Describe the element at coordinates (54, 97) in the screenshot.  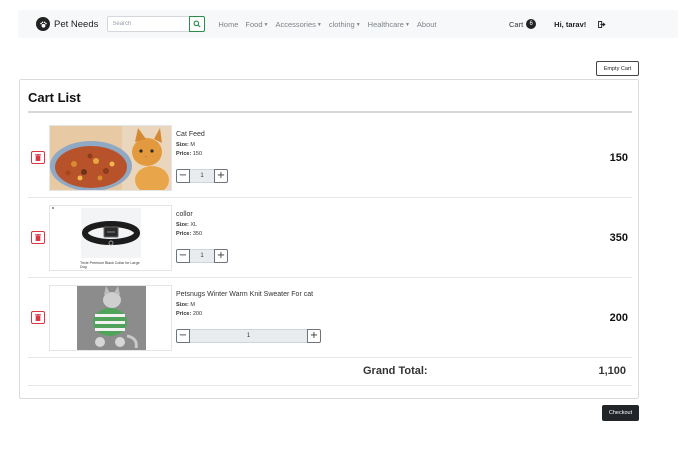
I see `cart-title: Cart List` at that location.